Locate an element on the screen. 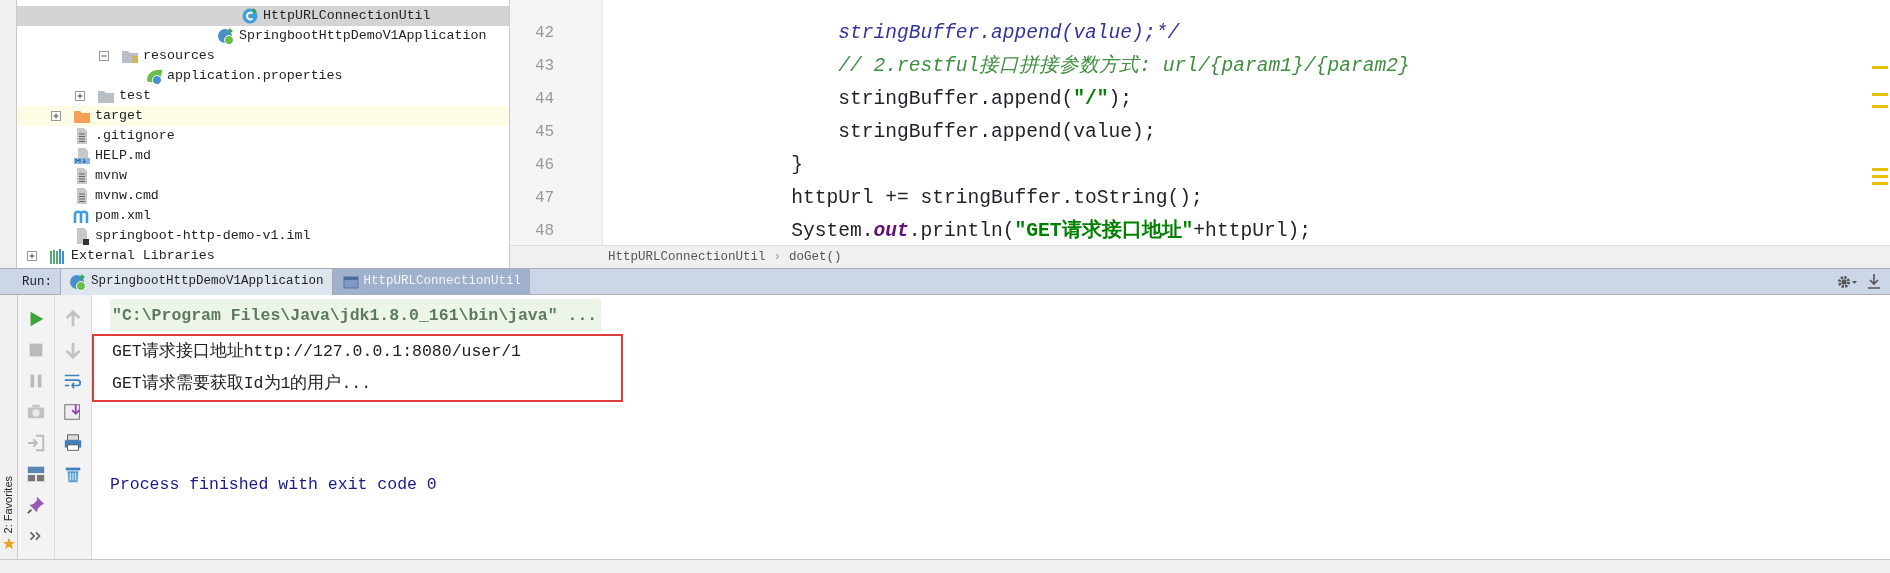  code-line: System.out.println("GET请求接口地址"+httpUrl); is located at coordinates (1051, 231).